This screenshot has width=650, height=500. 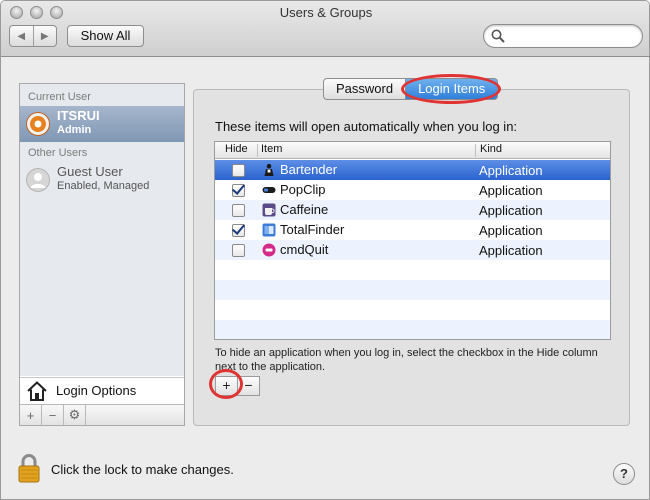 I want to click on forward-arrow-icon: ▶, so click(x=44, y=36).